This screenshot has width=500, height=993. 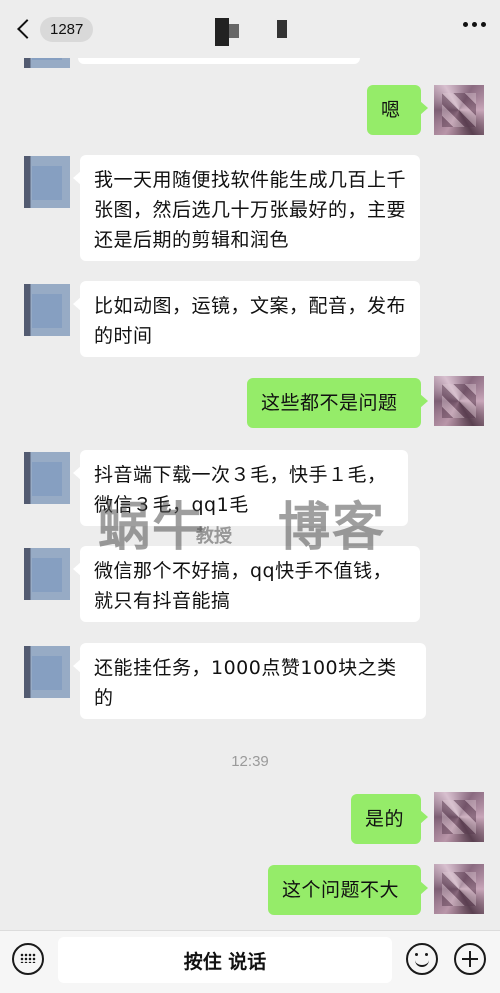 What do you see at coordinates (348, 890) in the screenshot?
I see `message-bubble: 这个问题不大` at bounding box center [348, 890].